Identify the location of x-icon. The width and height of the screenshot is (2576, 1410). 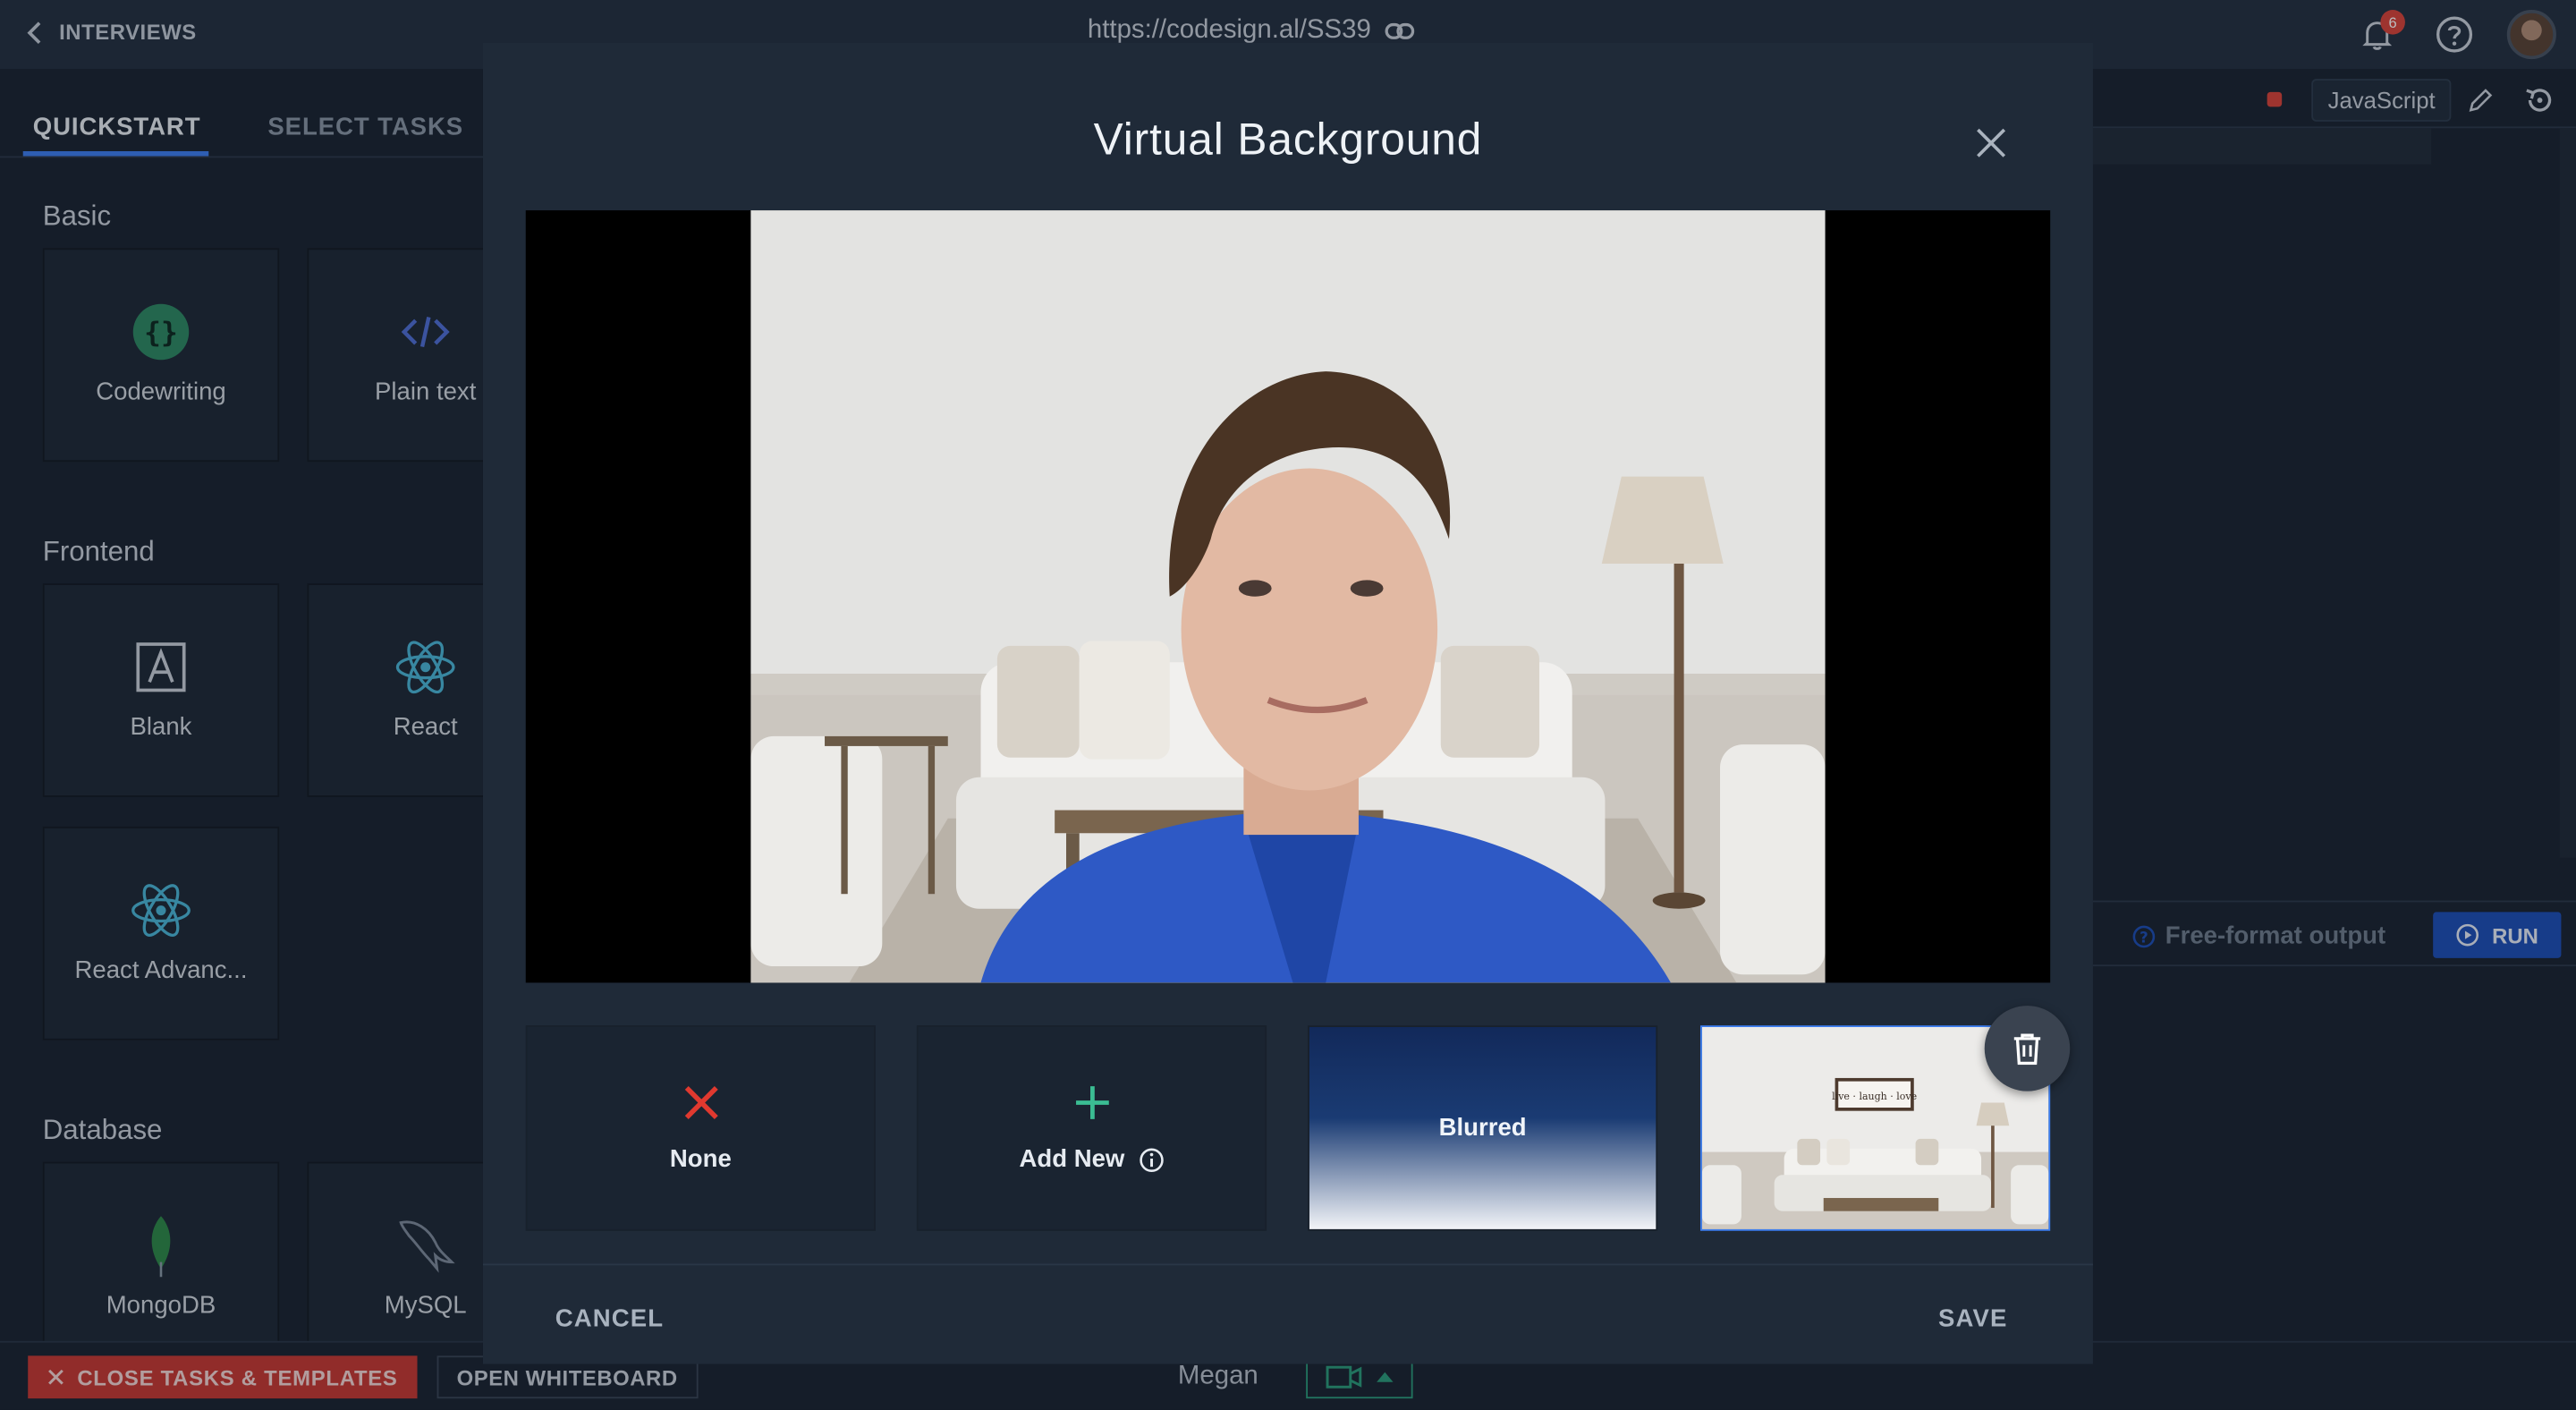
(700, 1102).